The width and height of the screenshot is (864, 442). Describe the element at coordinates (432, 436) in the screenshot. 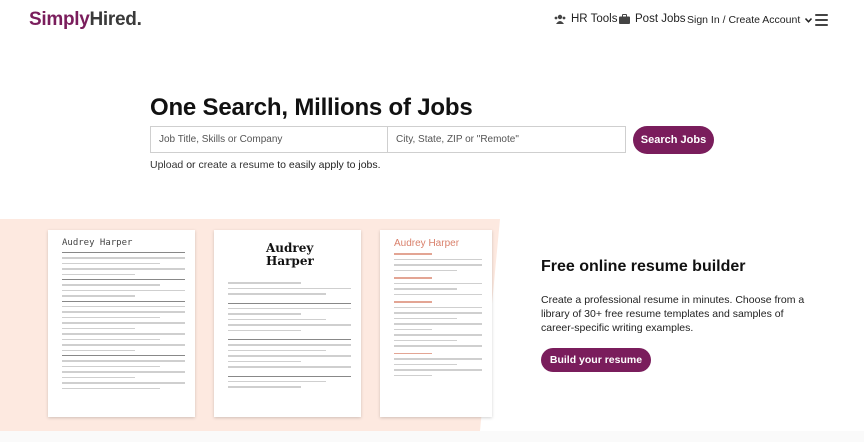

I see `section-bottom-strip` at that location.